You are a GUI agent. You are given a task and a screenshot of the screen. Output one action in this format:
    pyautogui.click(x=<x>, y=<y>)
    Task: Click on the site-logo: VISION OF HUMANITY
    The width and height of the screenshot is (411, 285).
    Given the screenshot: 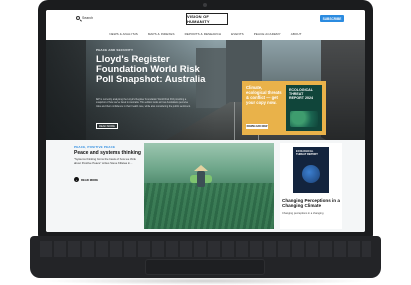 What is the action you would take?
    pyautogui.click(x=207, y=19)
    